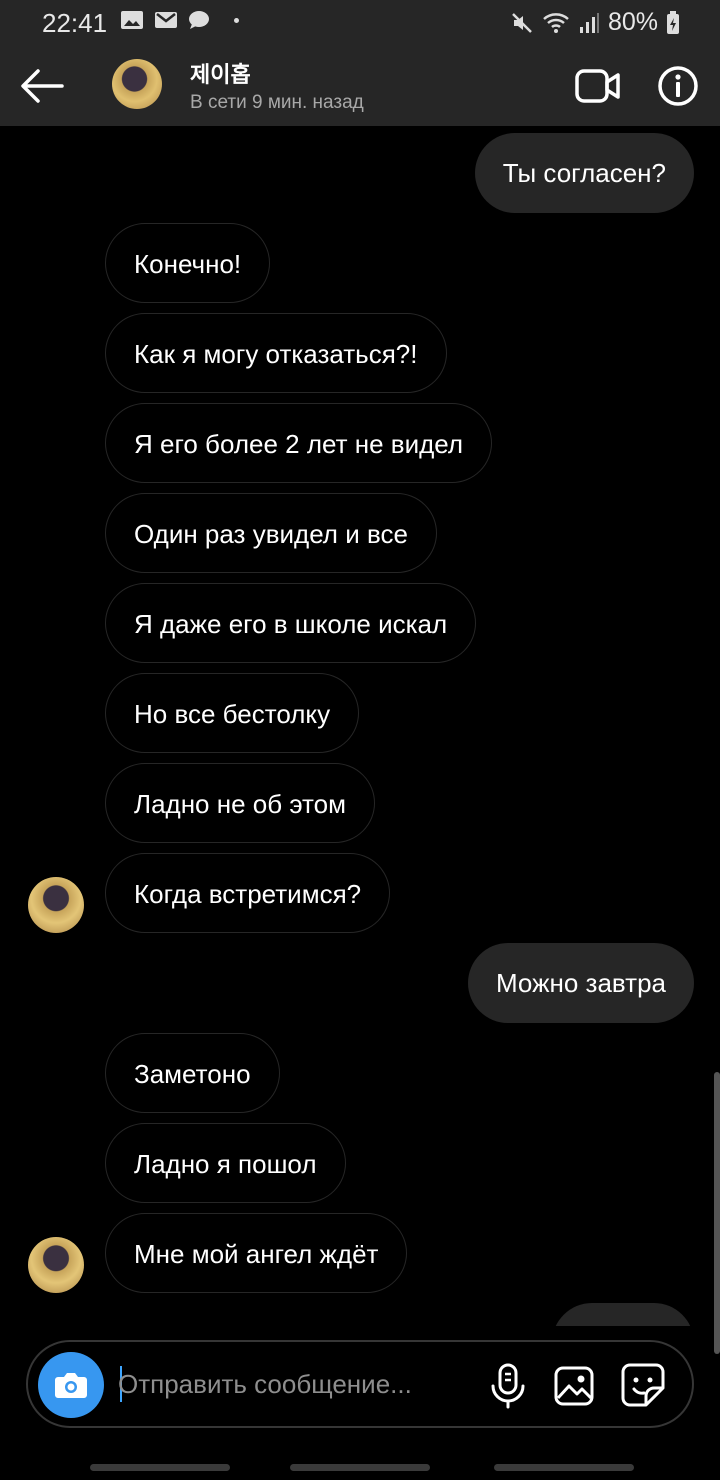  Describe the element at coordinates (179, 20) in the screenshot. I see `notification-icons` at that location.